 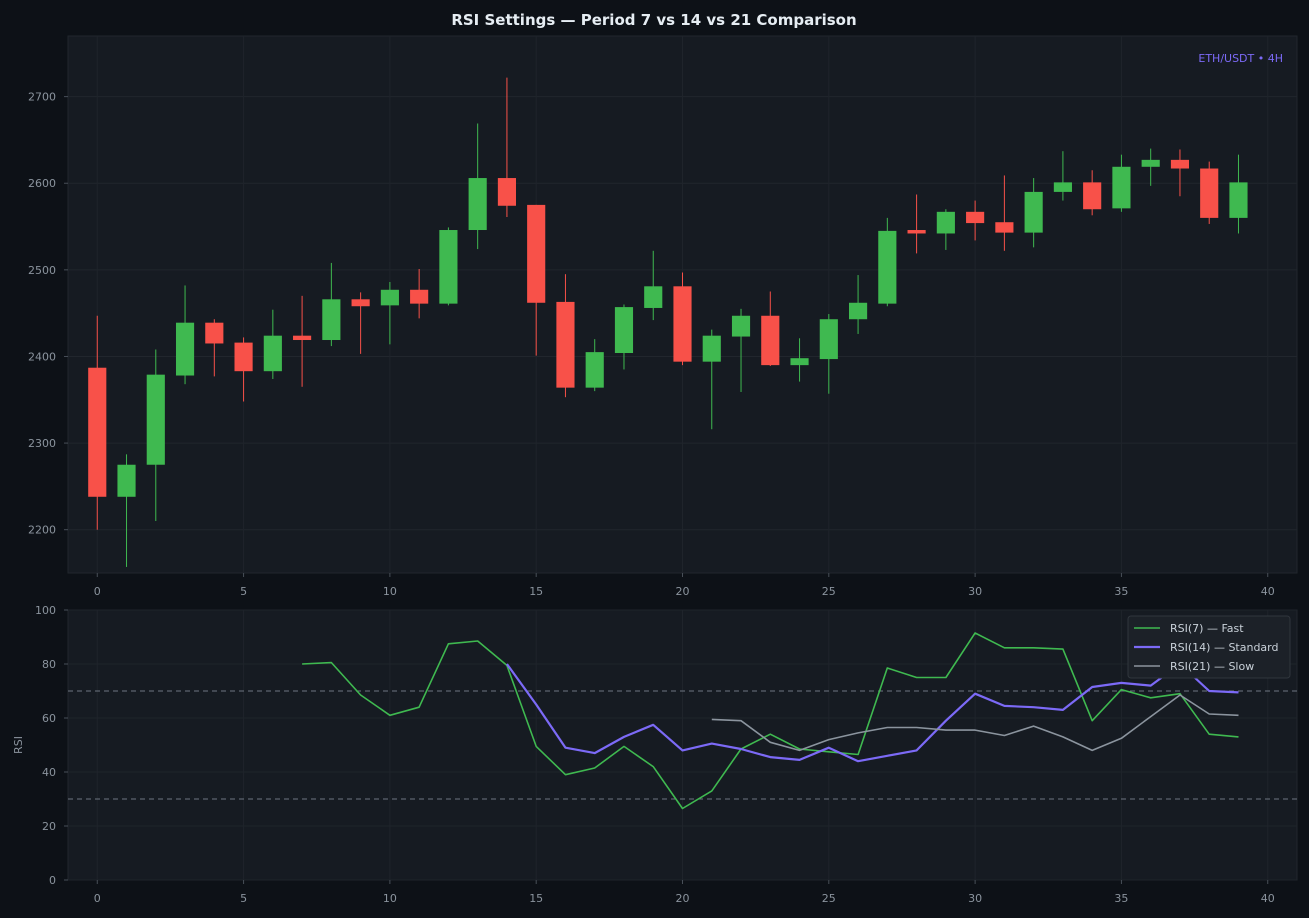 What do you see at coordinates (42, 443) in the screenshot?
I see `price-tick-label-y: 2300` at bounding box center [42, 443].